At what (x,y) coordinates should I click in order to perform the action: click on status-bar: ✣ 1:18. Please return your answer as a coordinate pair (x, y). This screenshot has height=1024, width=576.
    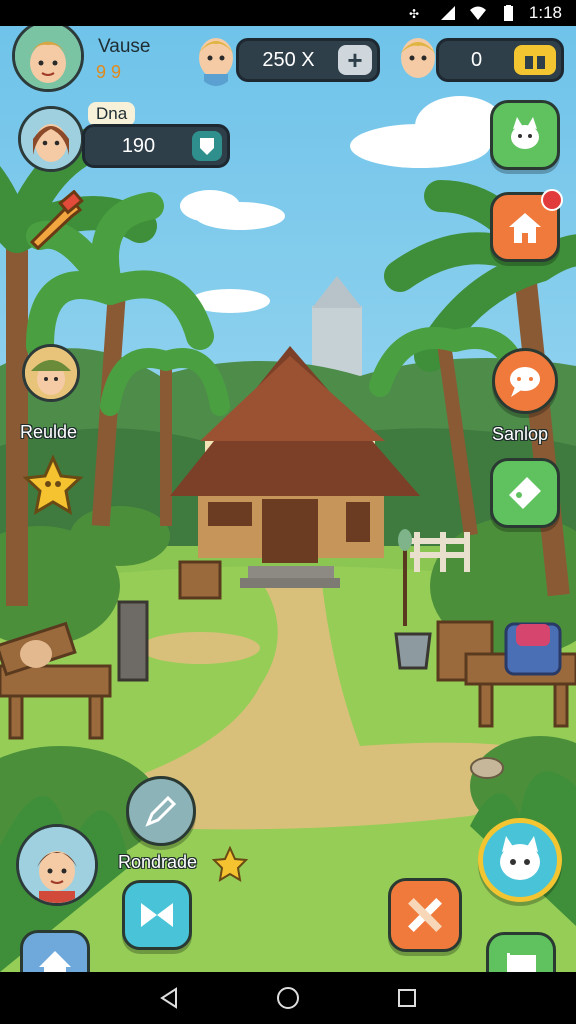
    Looking at the image, I should click on (288, 13).